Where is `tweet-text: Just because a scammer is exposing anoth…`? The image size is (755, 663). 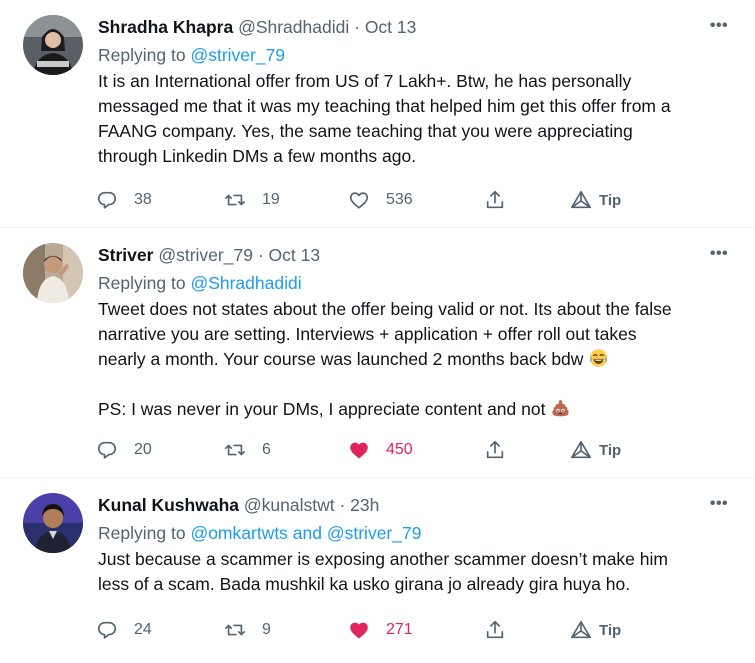 tweet-text: Just because a scammer is exposing anoth… is located at coordinates (416, 572).